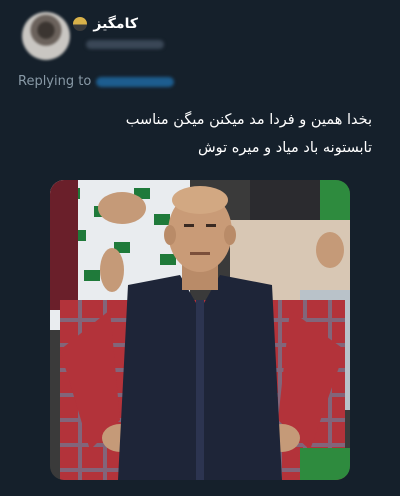 The width and height of the screenshot is (400, 496). I want to click on reply-handle-link, so click(135, 81).